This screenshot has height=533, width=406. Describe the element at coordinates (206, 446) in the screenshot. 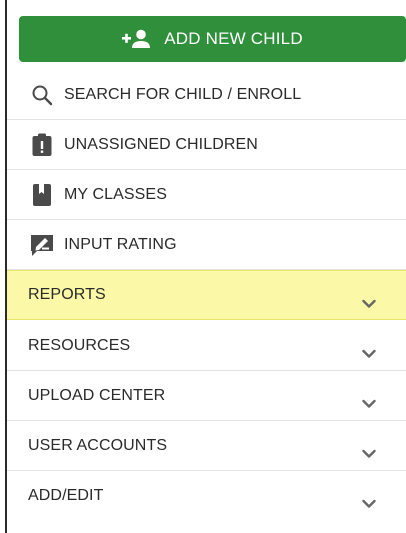

I see `menu-item-user-accounts: USER ACCOUNTS` at that location.